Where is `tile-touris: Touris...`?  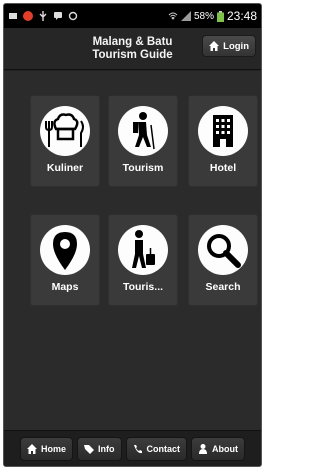
tile-touris: Touris... is located at coordinates (143, 260).